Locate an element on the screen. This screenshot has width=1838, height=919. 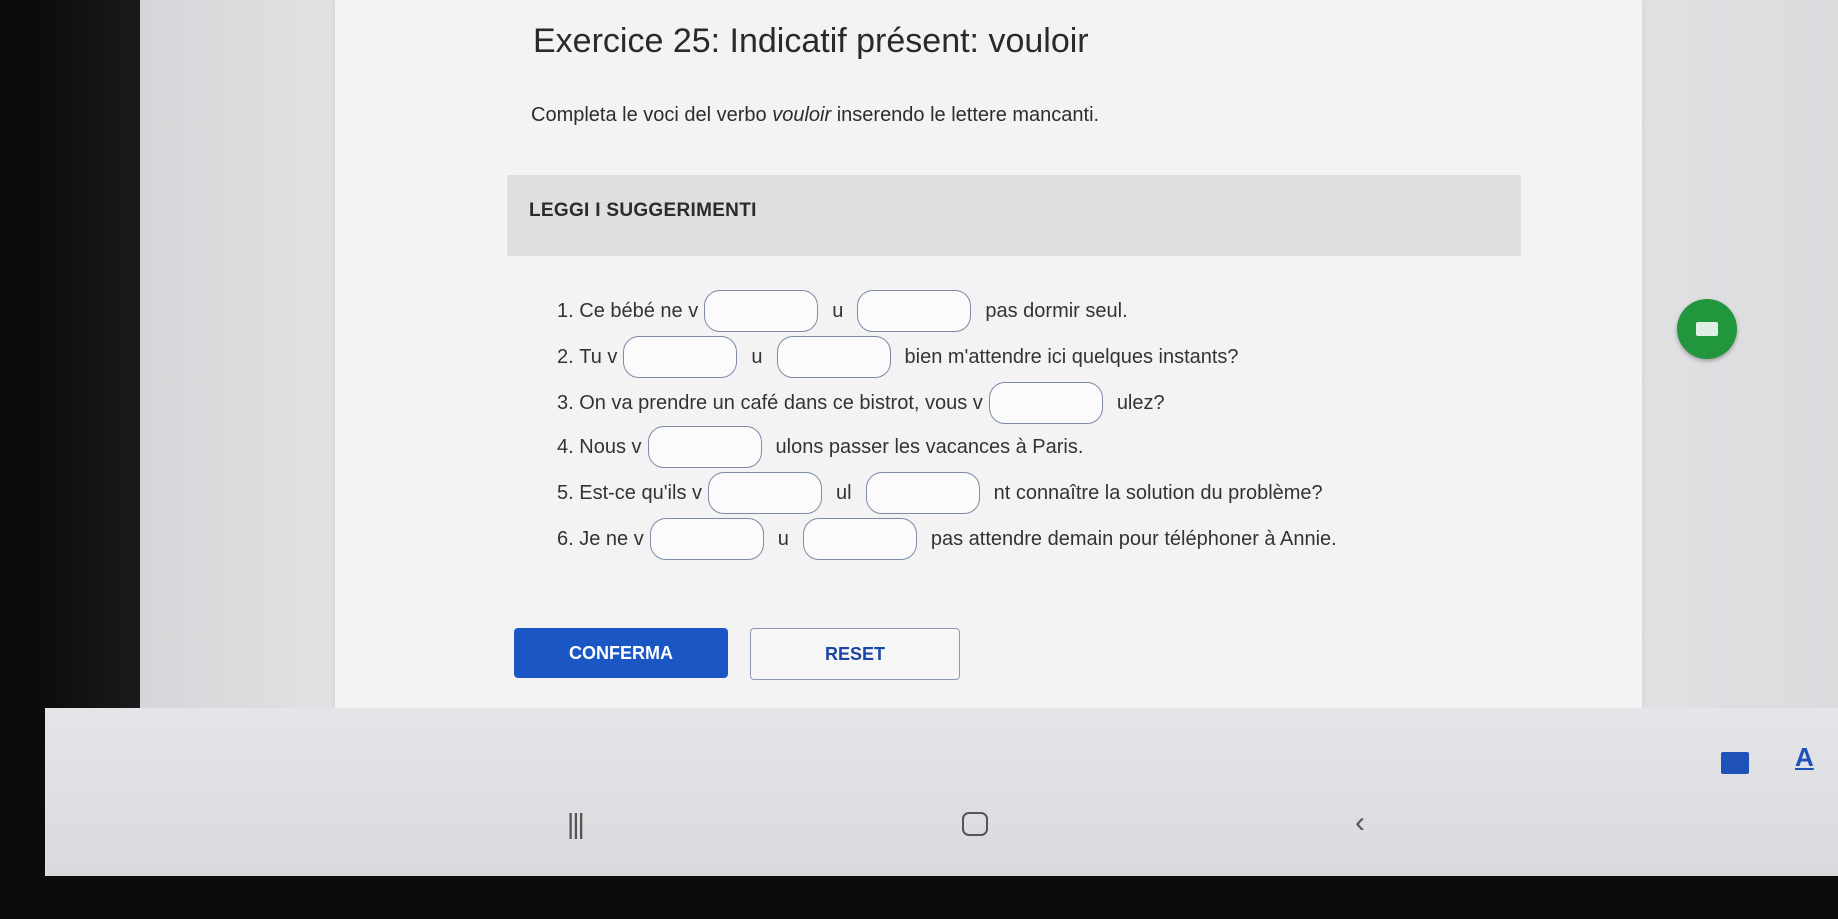
line-fragment: ul is located at coordinates (844, 492).